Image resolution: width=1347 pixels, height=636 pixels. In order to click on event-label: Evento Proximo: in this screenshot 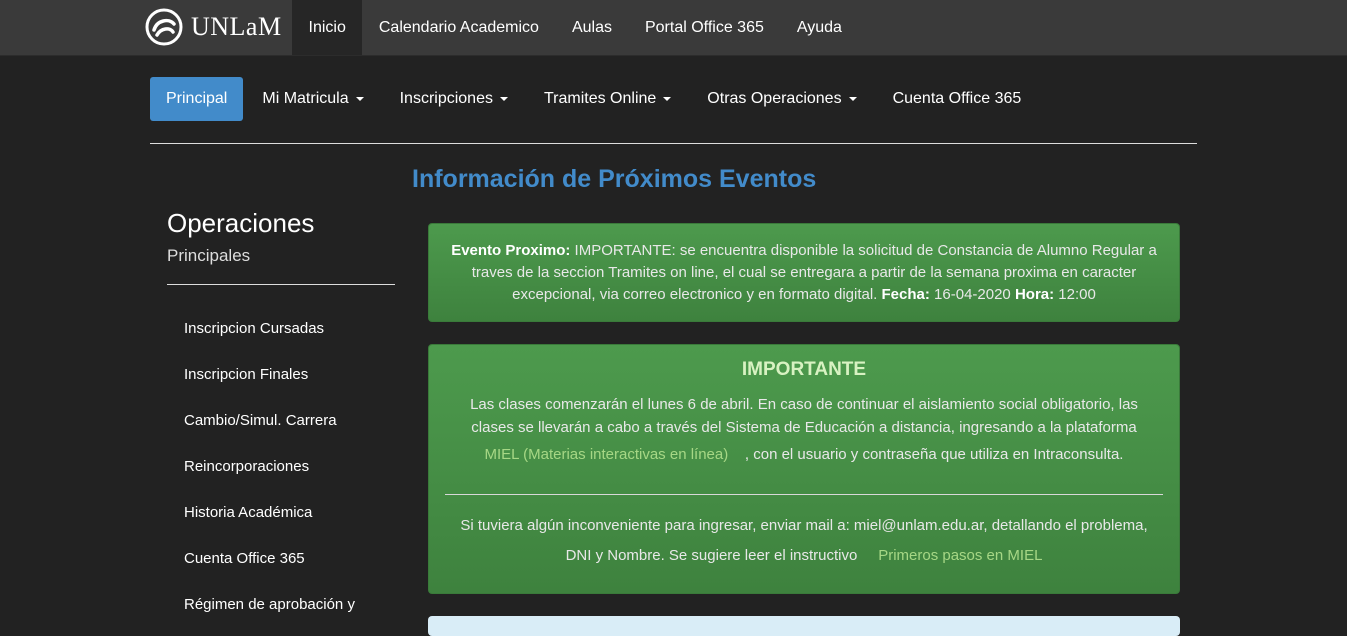, I will do `click(511, 250)`.